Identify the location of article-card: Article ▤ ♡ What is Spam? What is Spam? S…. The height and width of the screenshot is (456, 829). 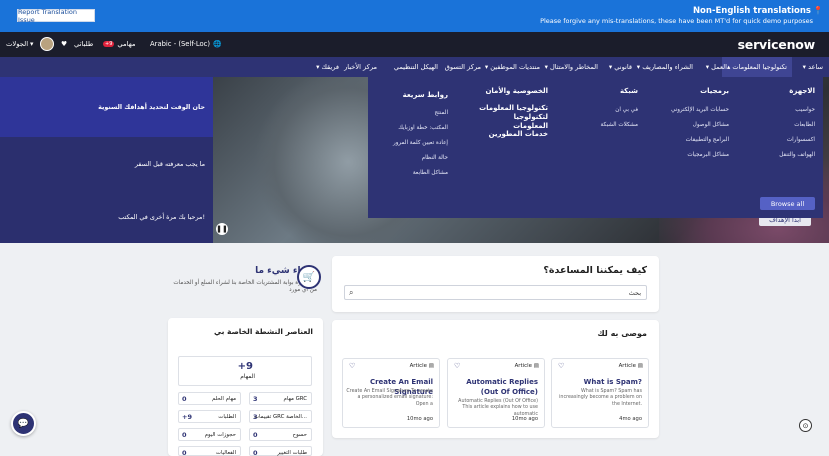
(600, 393).